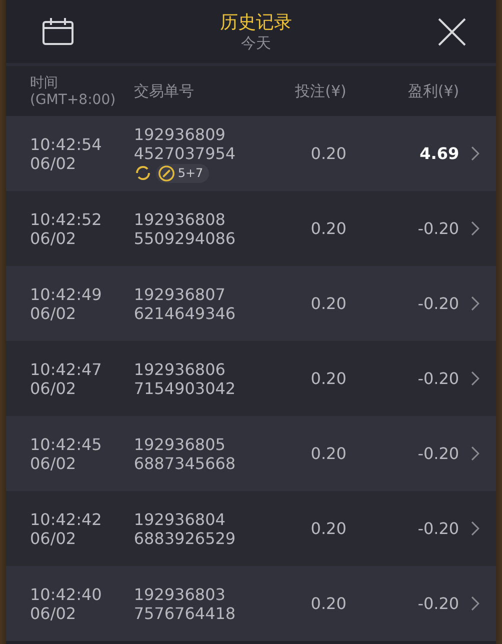 The width and height of the screenshot is (502, 644). Describe the element at coordinates (180, 369) in the screenshot. I see `transaction-id: 192936806` at that location.